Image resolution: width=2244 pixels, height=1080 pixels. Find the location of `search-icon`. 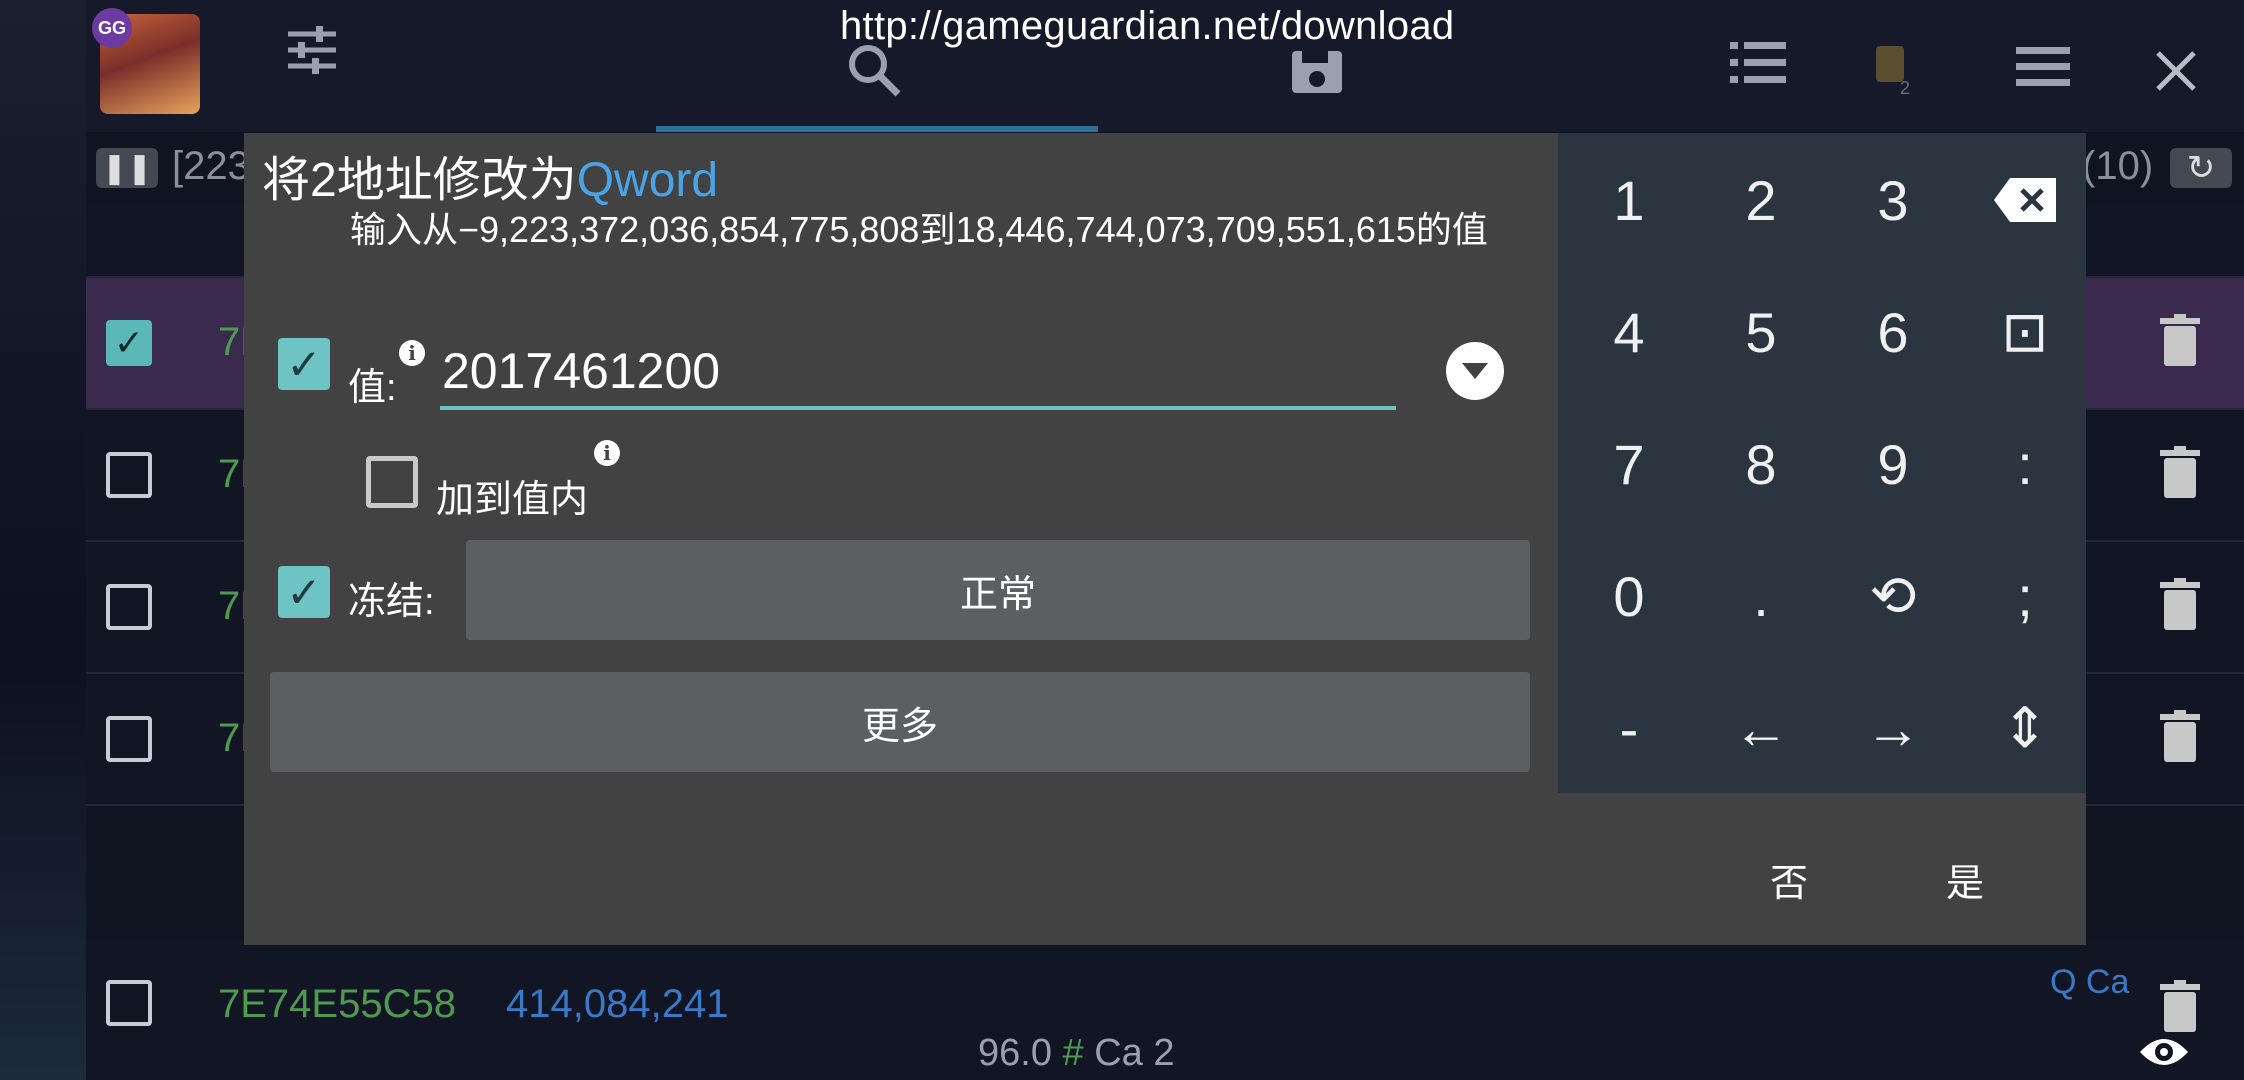

search-icon is located at coordinates (874, 76).